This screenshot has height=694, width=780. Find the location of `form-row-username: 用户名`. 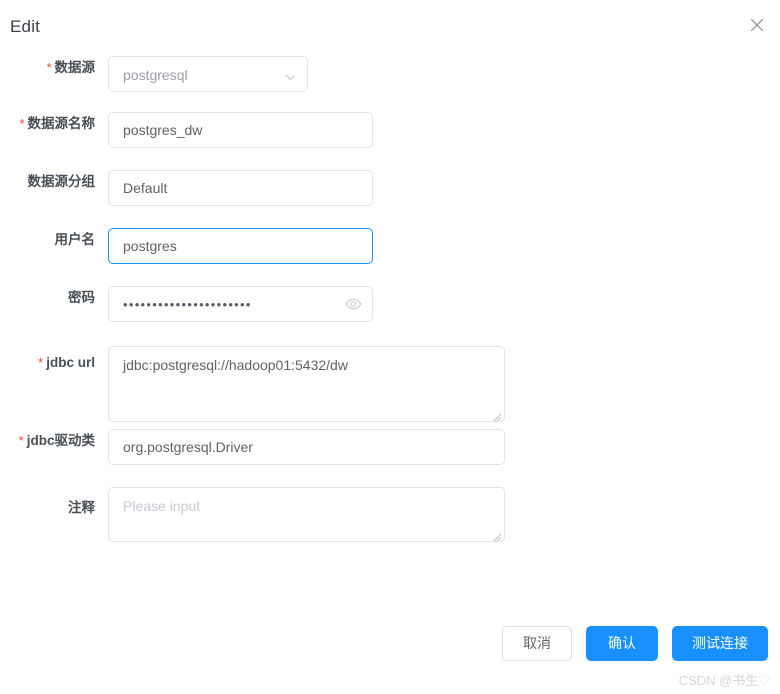

form-row-username: 用户名 is located at coordinates (390, 257).